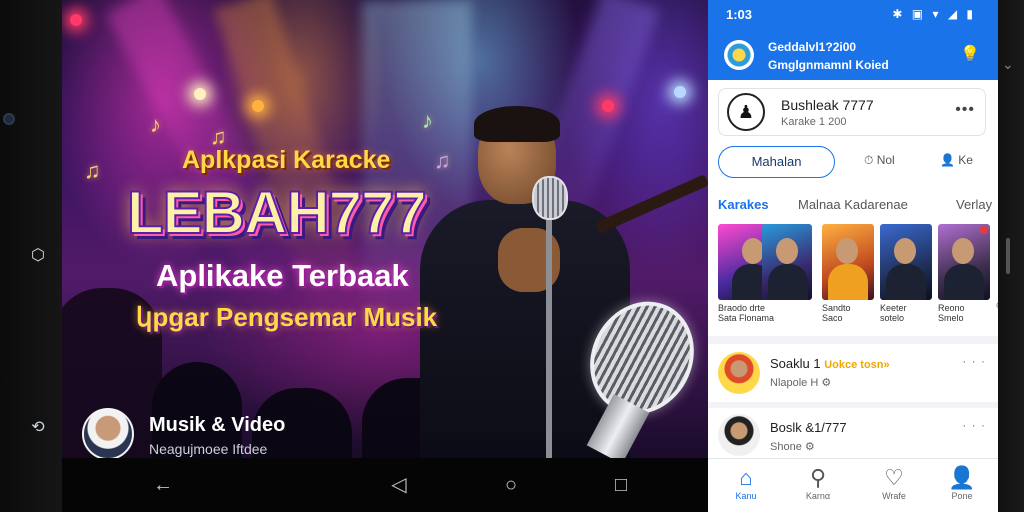 The width and height of the screenshot is (1024, 512). Describe the element at coordinates (894, 477) in the screenshot. I see `heart-icon: ♡` at that location.